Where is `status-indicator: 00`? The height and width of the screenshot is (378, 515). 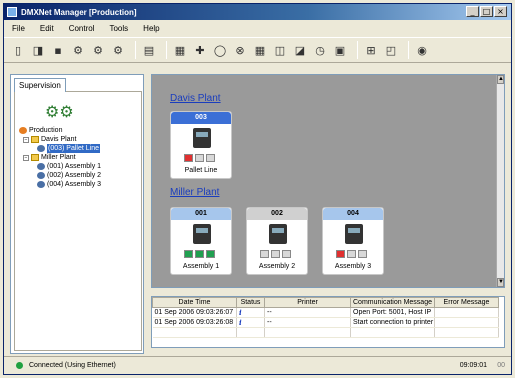 status-indicator: 00 is located at coordinates (501, 365).